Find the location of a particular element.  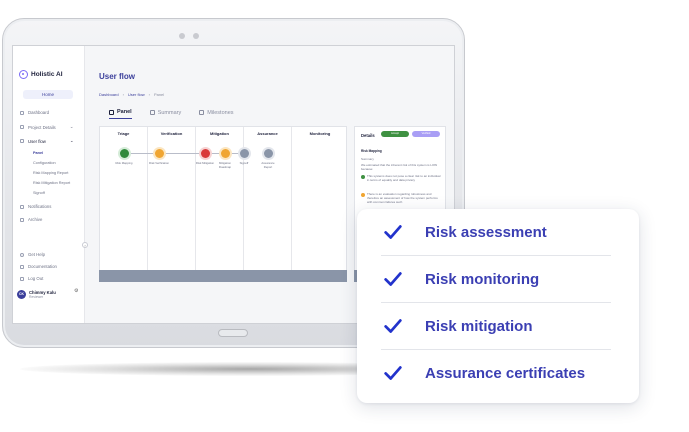

node-risk-mapping is located at coordinates (124, 153).